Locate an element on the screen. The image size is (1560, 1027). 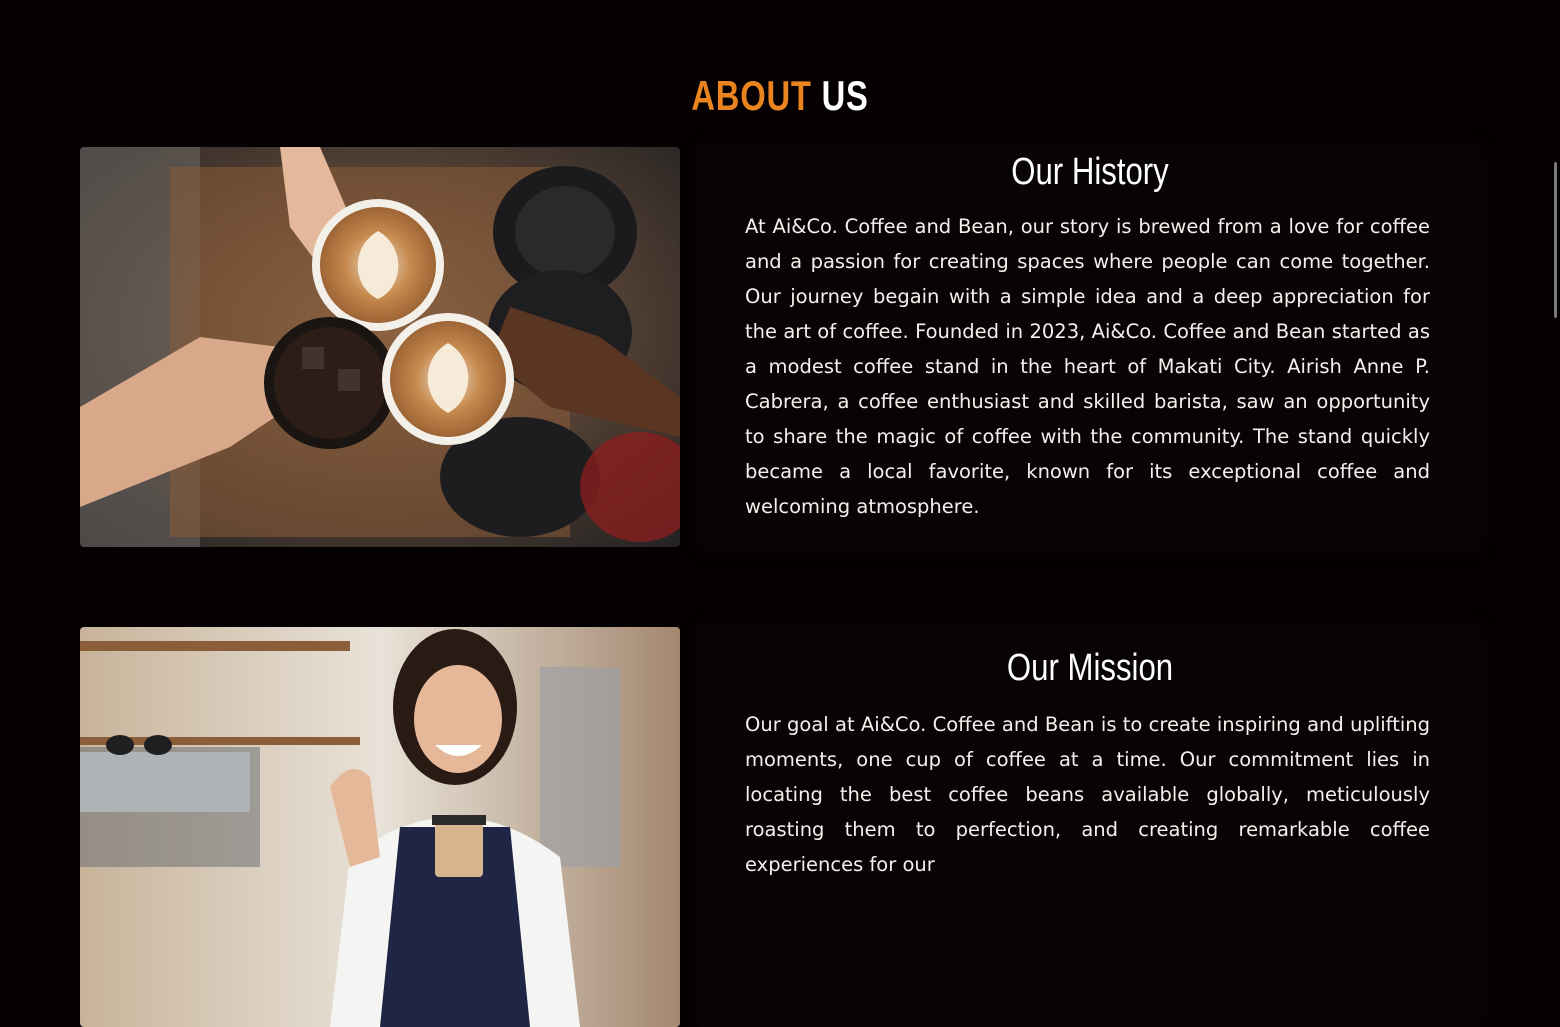
coffee-cups-toast-image is located at coordinates (380, 347).